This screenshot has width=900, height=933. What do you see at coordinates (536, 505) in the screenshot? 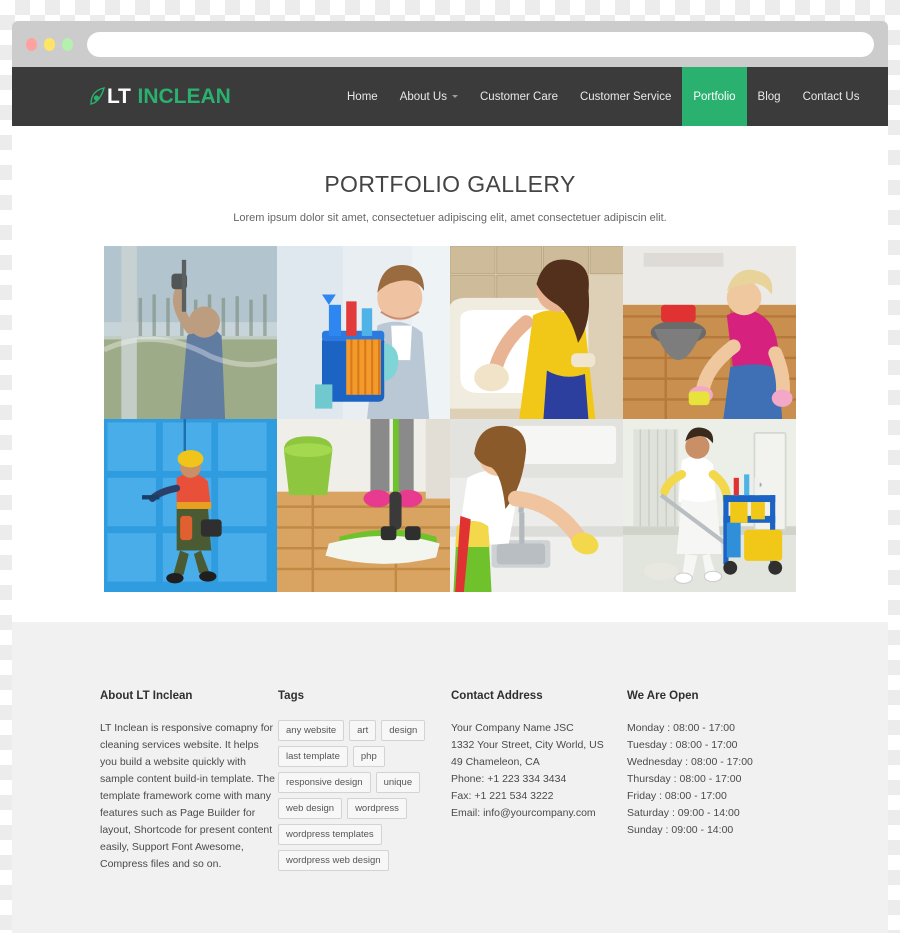
I see `gallery-item-kitchen-counter-cleaning` at bounding box center [536, 505].